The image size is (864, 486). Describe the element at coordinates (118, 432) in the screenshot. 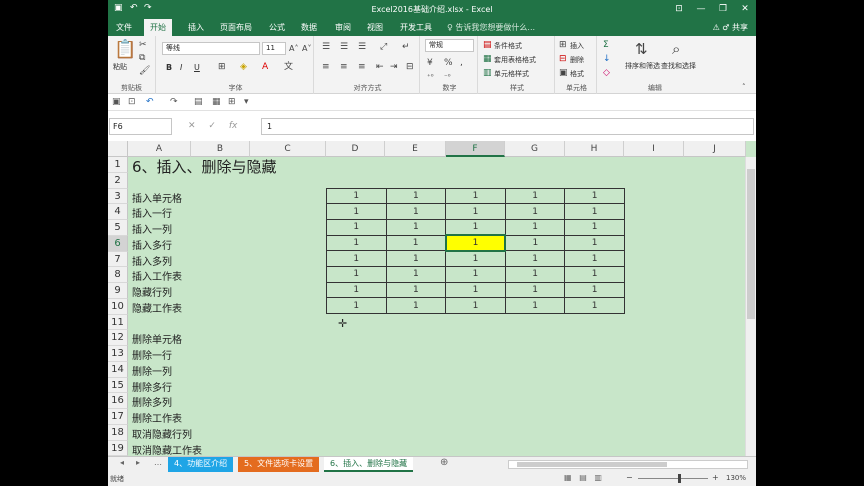

I see `row-header-18: 18` at that location.